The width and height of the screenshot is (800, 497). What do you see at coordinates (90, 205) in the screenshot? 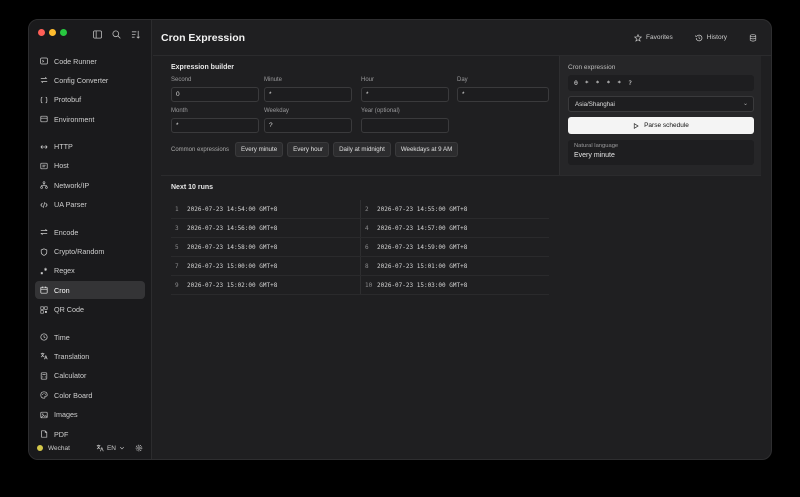
I see `sidebar-item-ua-parser: UA Parser` at bounding box center [90, 205].